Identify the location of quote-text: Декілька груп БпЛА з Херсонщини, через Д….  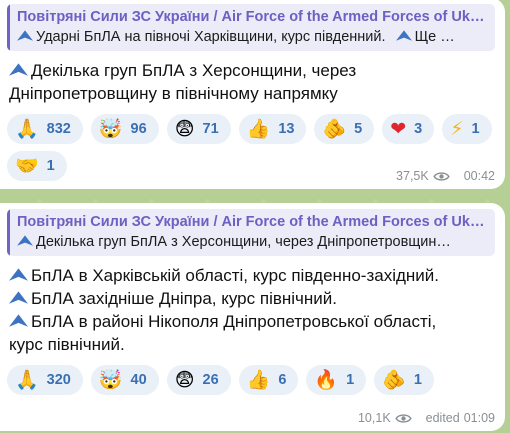
(252, 242).